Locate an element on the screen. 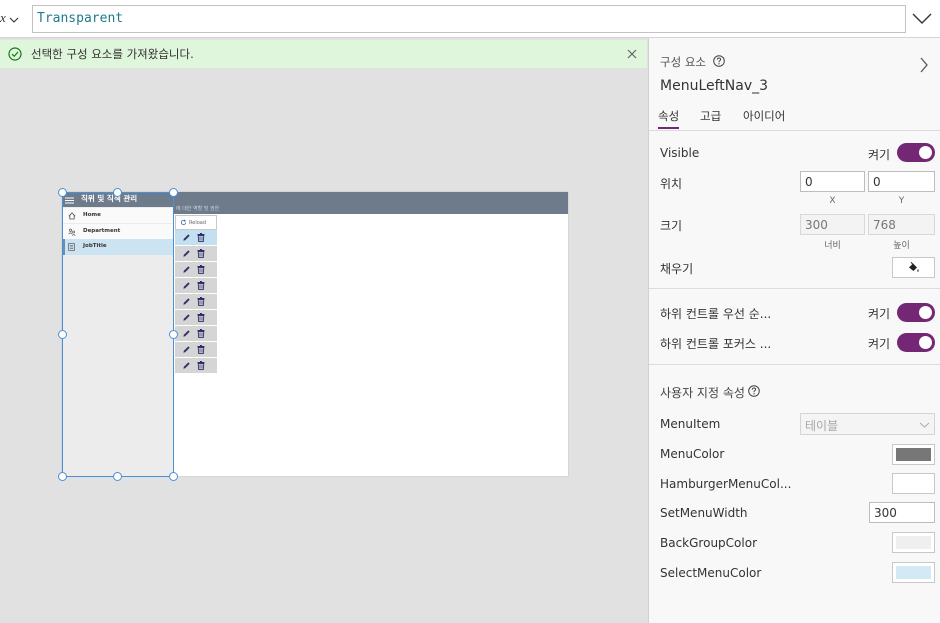 This screenshot has height=623, width=940. resize-handle-right is located at coordinates (173, 334).